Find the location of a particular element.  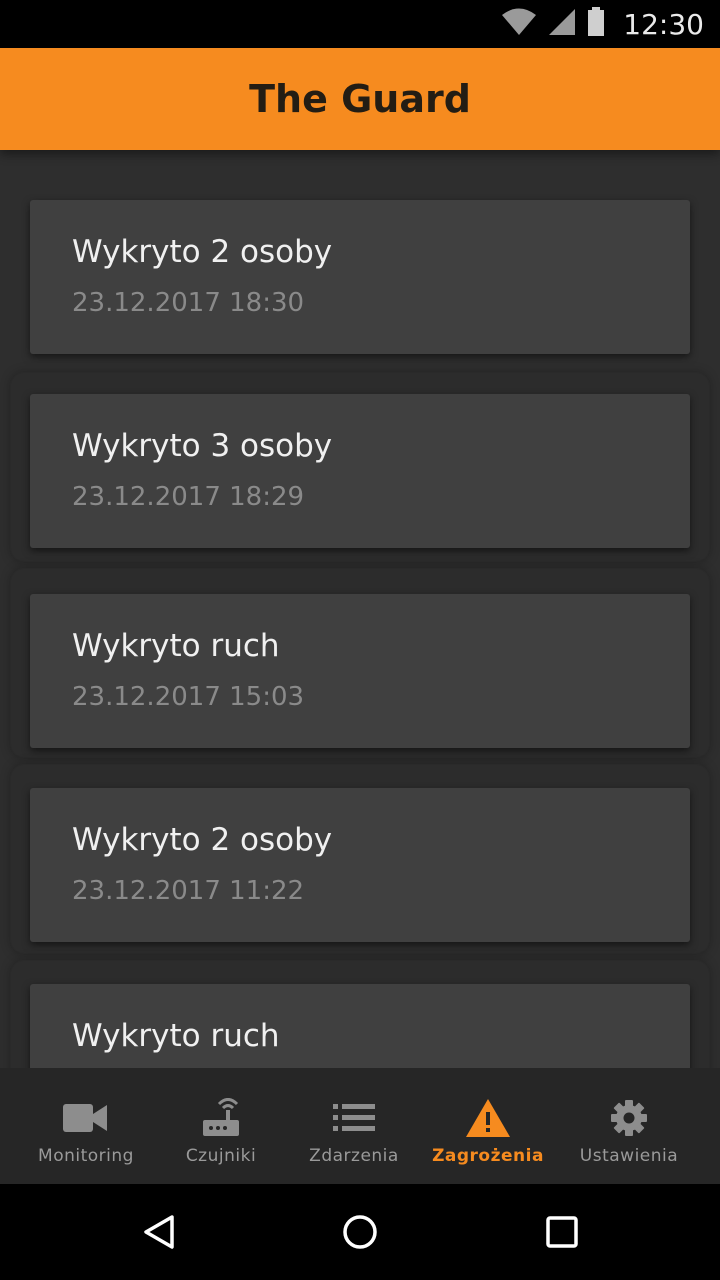

status-time: 12:30 is located at coordinates (663, 24).